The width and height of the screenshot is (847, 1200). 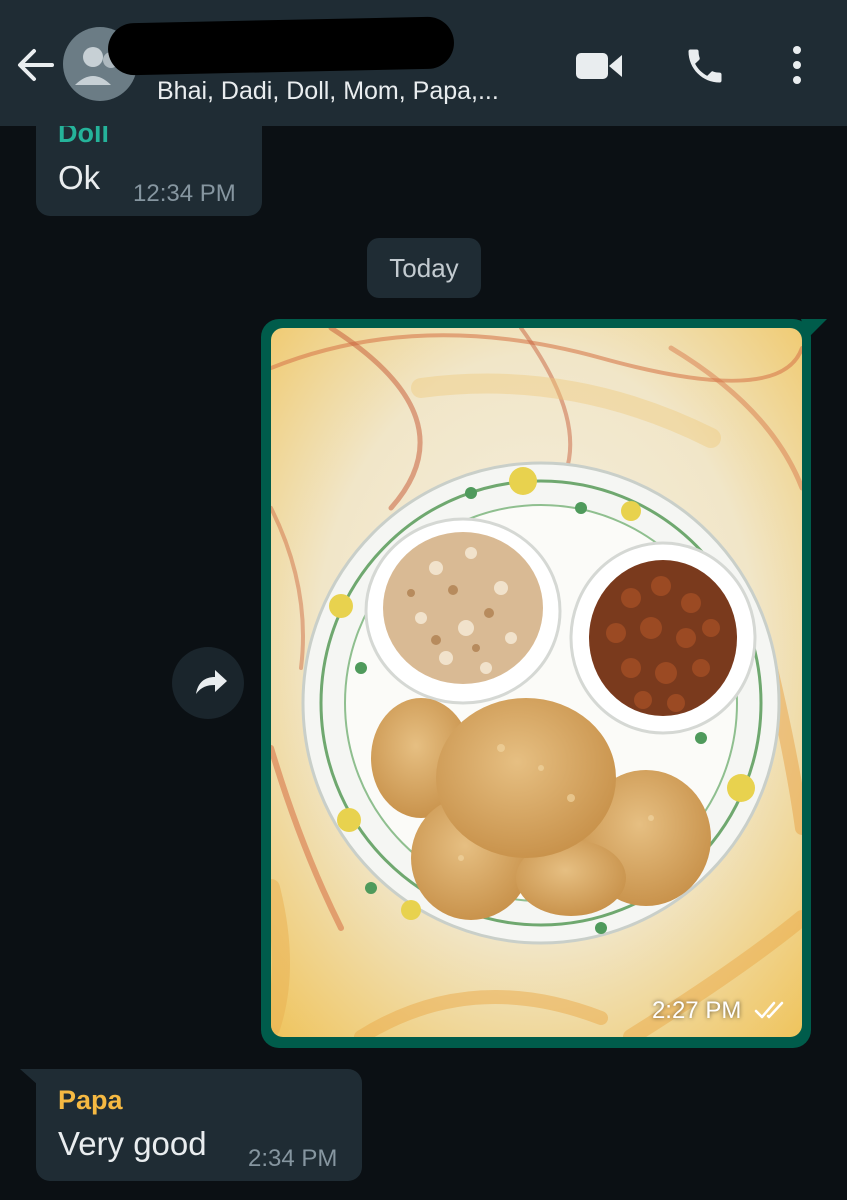 I want to click on video-call-icon, so click(x=599, y=66).